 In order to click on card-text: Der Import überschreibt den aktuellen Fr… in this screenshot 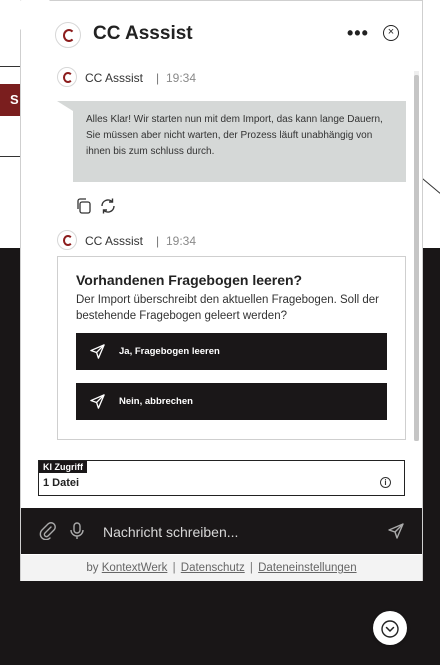, I will do `click(228, 308)`.